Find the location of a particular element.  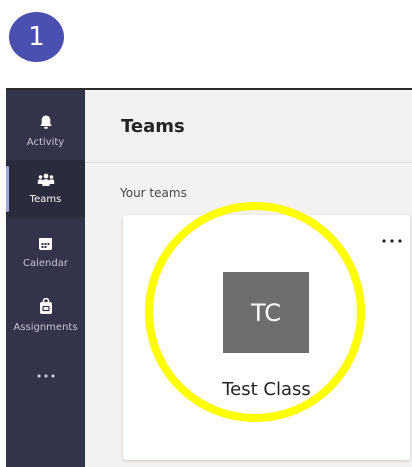

team-card-more-button is located at coordinates (392, 237).